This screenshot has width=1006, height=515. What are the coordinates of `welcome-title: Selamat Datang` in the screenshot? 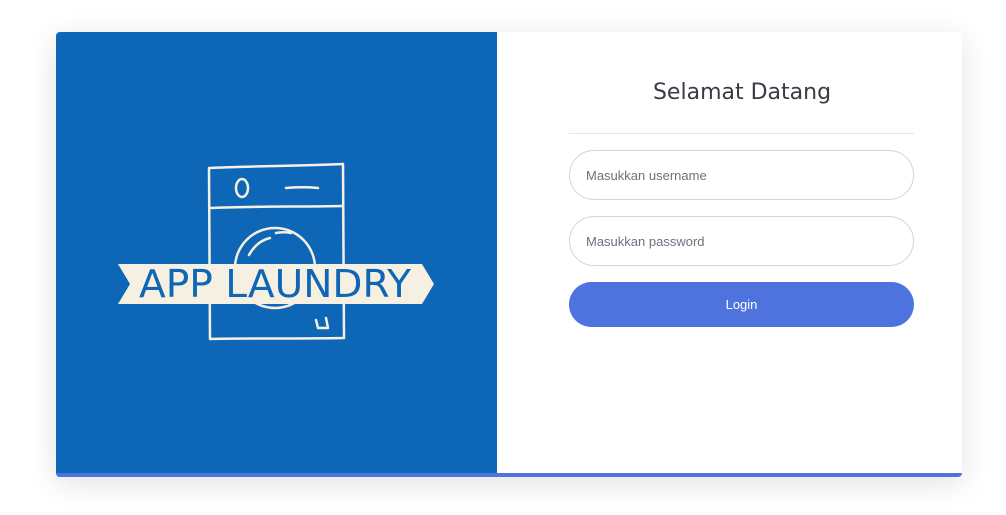 It's located at (742, 92).